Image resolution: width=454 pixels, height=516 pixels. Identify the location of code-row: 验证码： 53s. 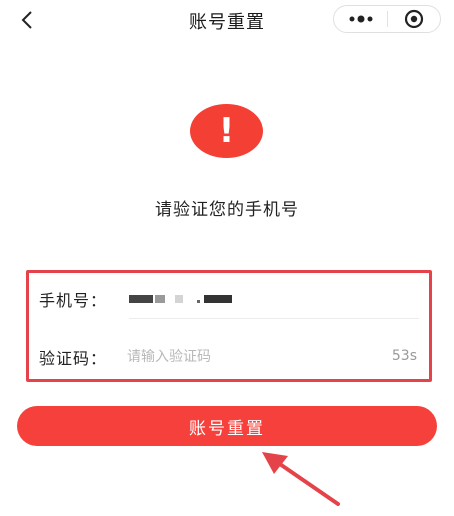
(229, 357).